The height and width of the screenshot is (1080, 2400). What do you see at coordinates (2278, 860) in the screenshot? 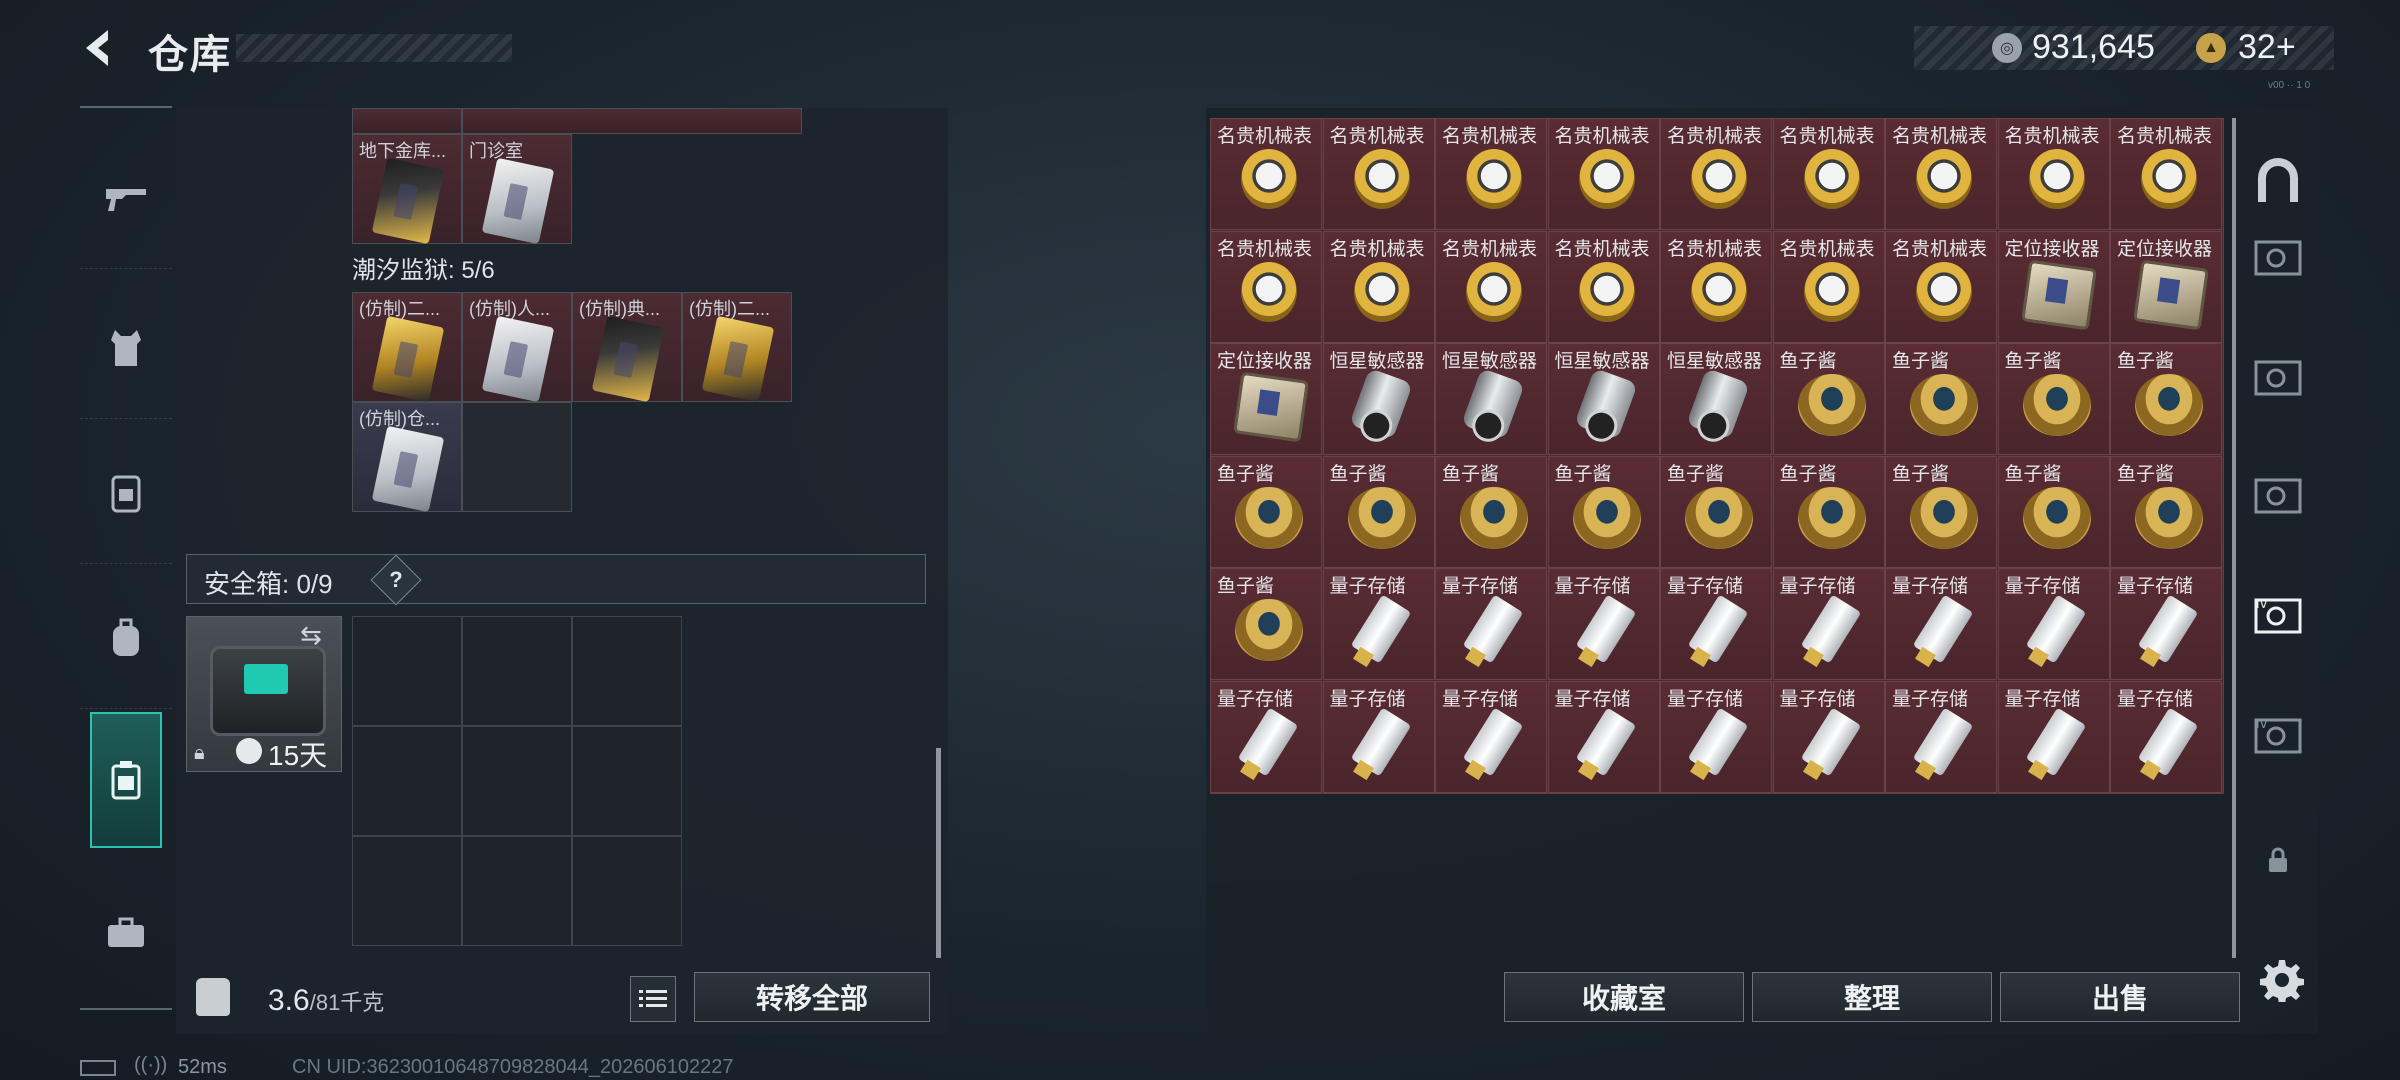
I see `tab-locked` at bounding box center [2278, 860].